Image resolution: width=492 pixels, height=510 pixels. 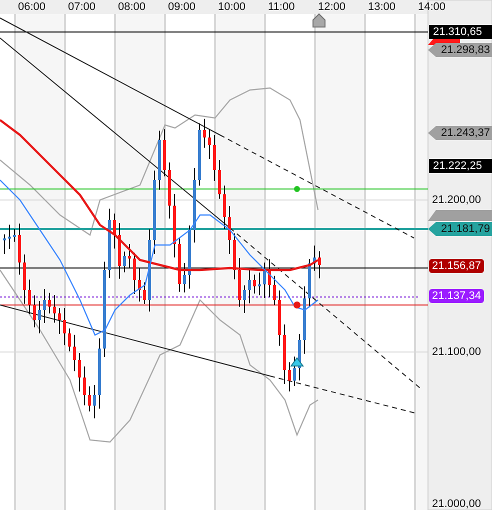 I want to click on time-axis-label: 10:00, so click(x=232, y=7).